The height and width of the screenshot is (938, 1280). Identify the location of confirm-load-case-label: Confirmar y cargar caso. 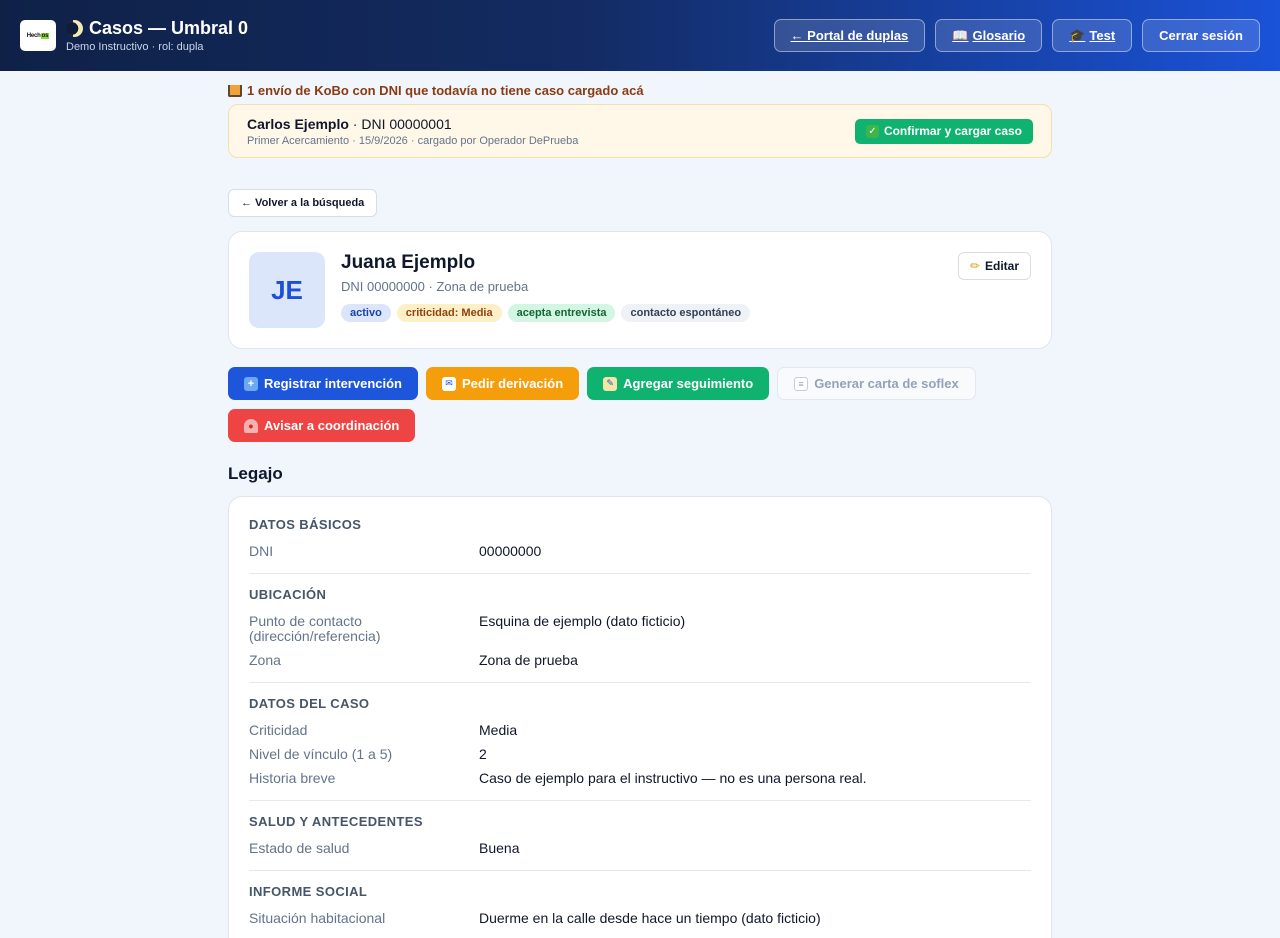
(952, 131).